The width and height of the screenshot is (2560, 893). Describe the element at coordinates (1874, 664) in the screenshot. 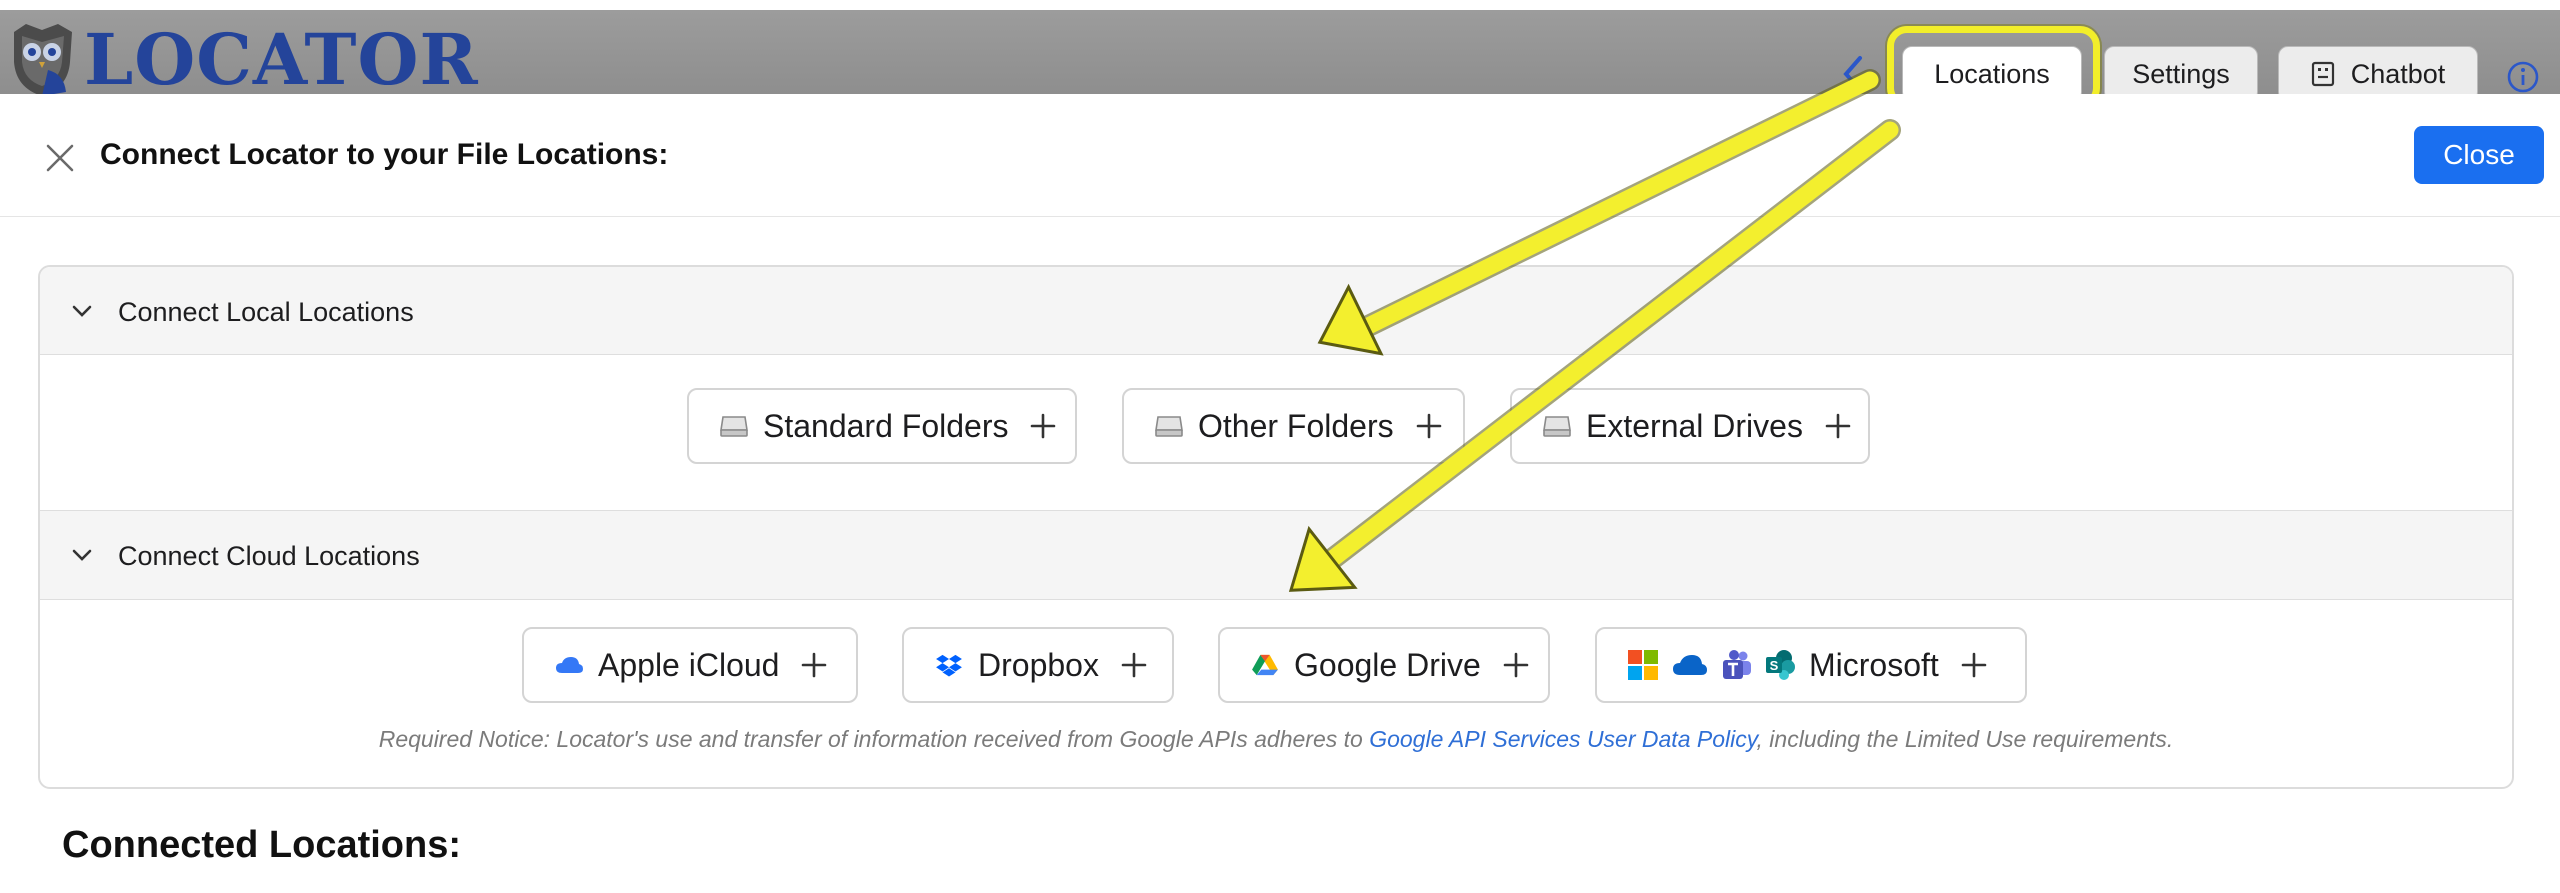

I see `microsoft-label: Microsoft` at that location.